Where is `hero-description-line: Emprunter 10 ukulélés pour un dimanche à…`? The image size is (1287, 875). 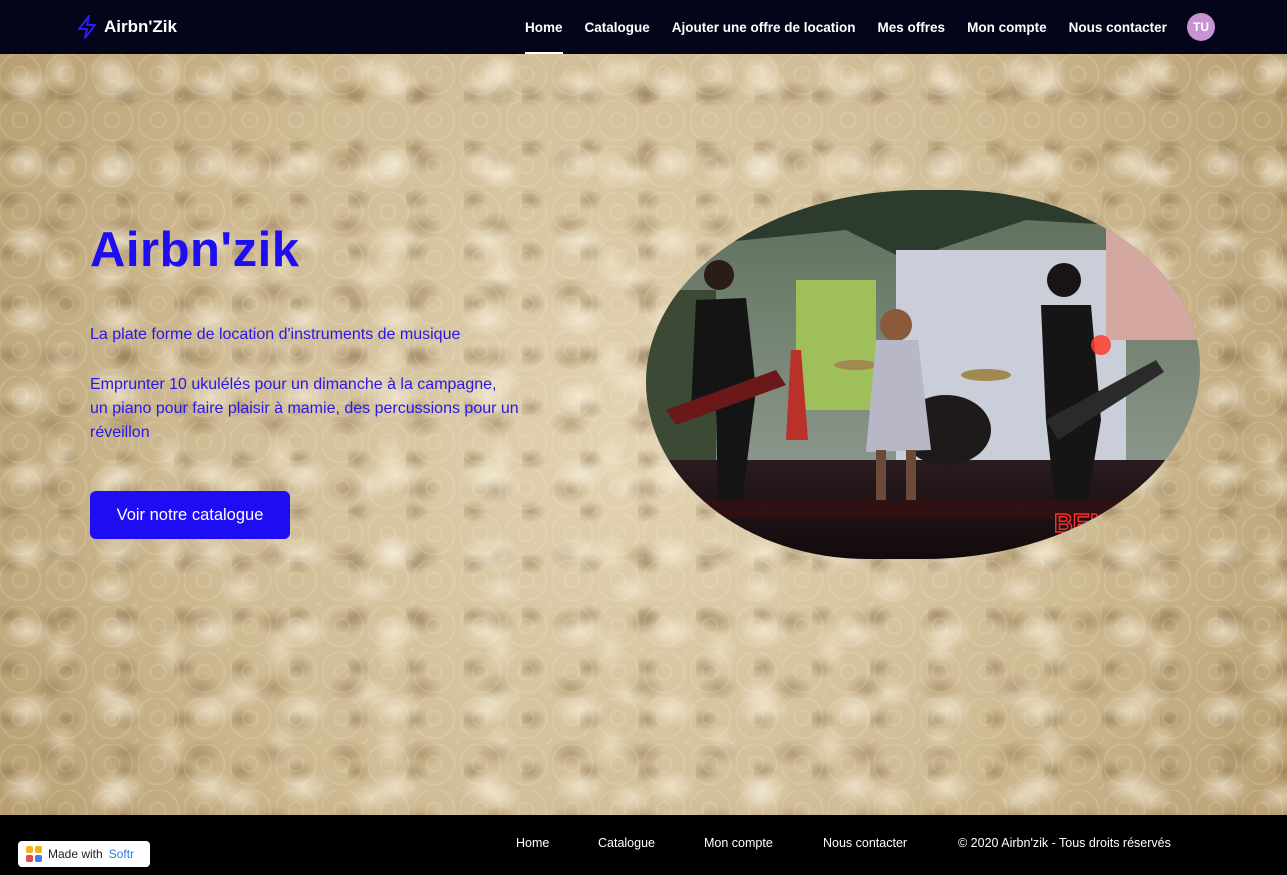 hero-description-line: Emprunter 10 ukulélés pour un dimanche à… is located at coordinates (293, 384).